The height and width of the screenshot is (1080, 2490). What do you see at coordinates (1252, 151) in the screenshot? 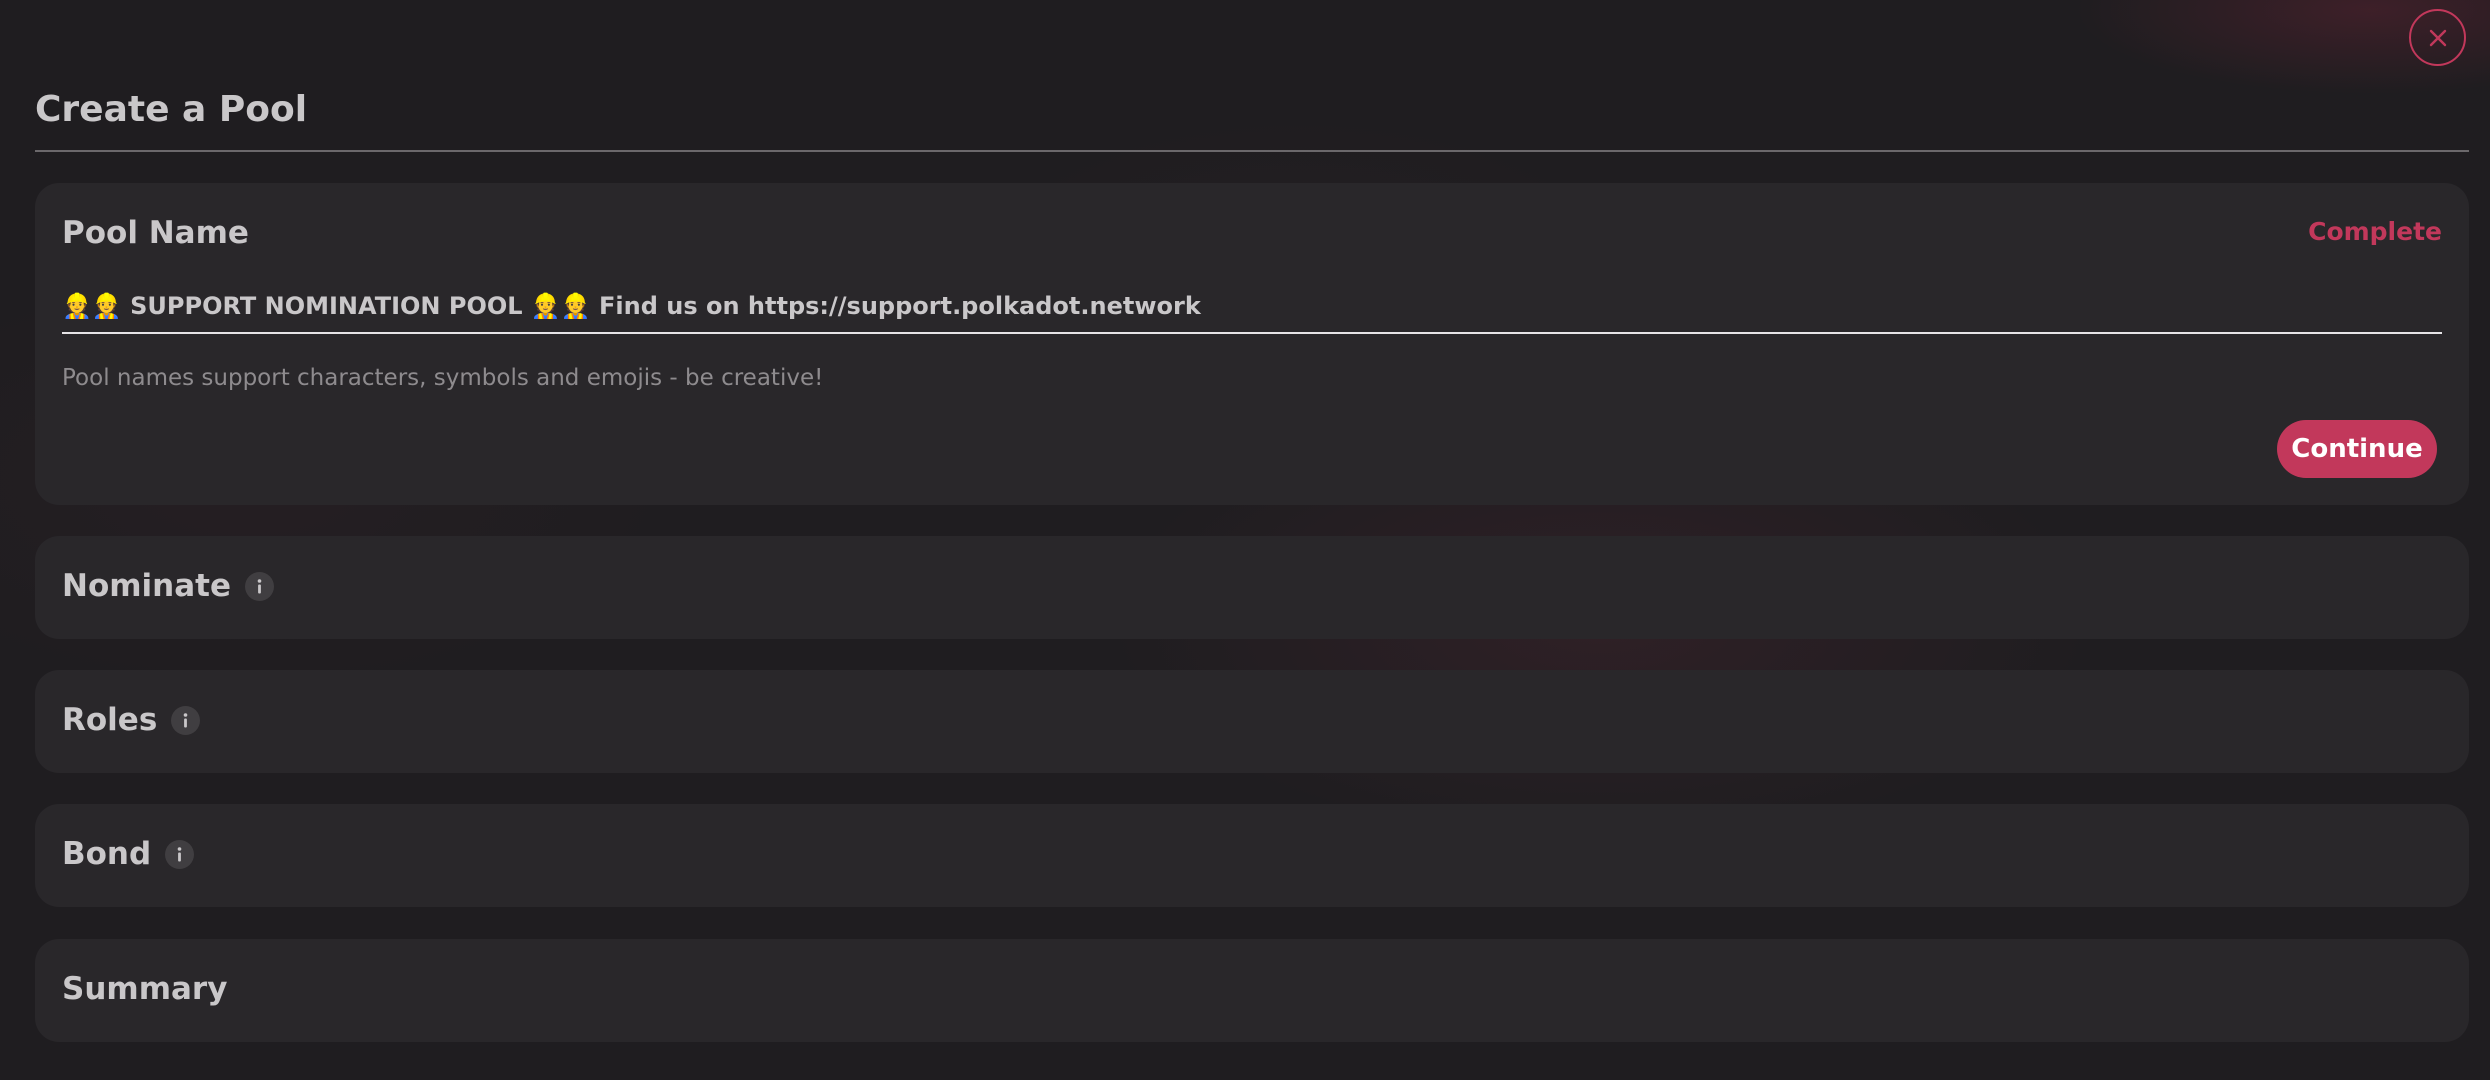
I see `title-divider` at bounding box center [1252, 151].